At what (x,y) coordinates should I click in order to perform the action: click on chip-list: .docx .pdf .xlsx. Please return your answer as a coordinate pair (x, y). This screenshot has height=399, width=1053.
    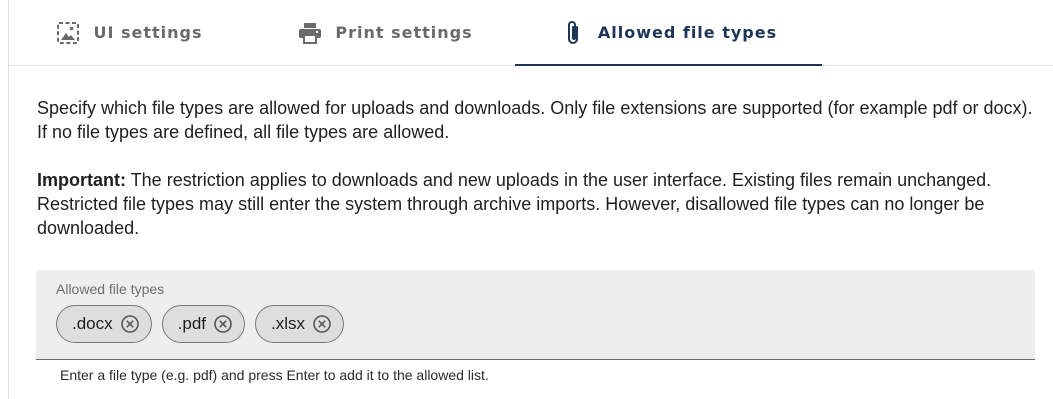
    Looking at the image, I should click on (200, 324).